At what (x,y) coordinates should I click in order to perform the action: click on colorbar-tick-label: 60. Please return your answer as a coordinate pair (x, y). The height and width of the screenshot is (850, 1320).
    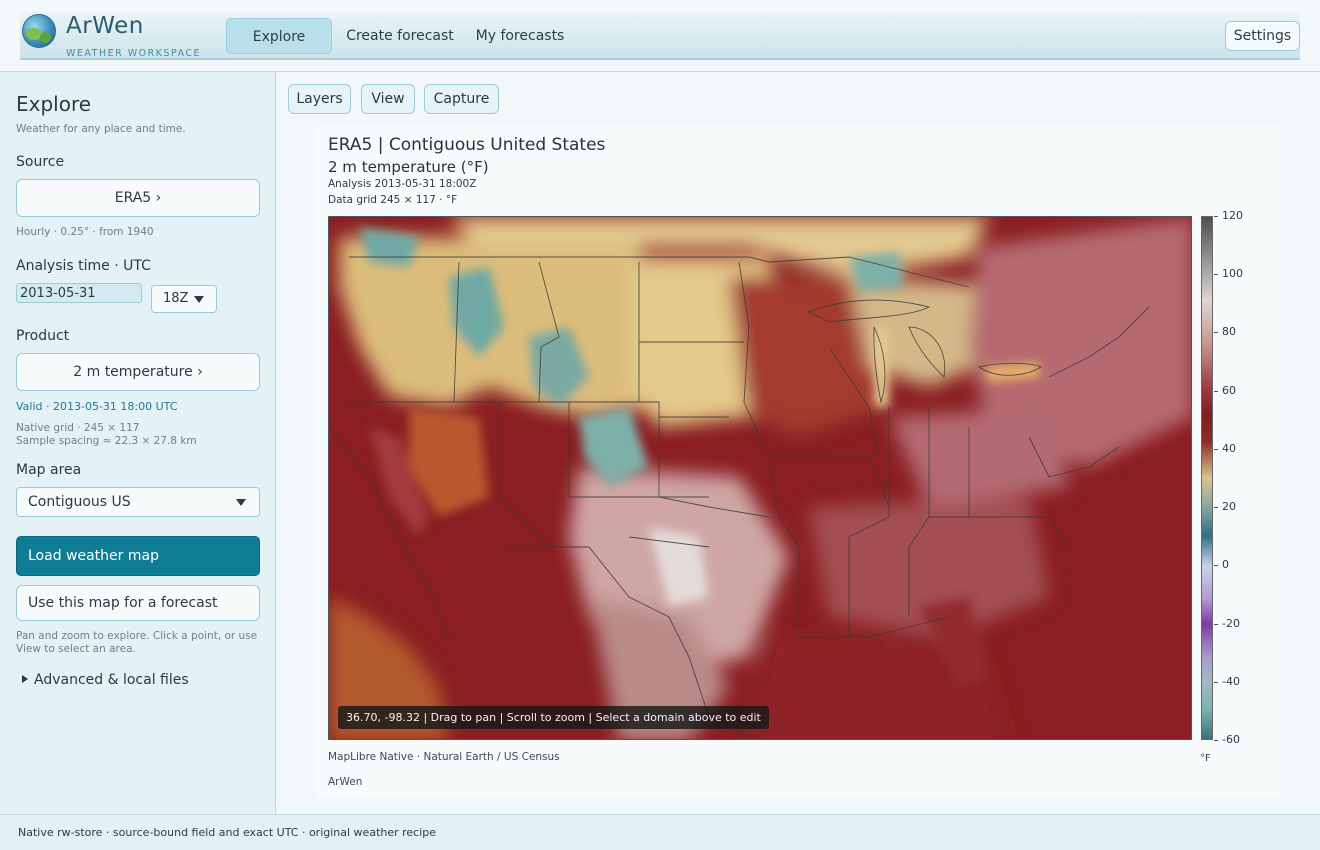
    Looking at the image, I should click on (1229, 390).